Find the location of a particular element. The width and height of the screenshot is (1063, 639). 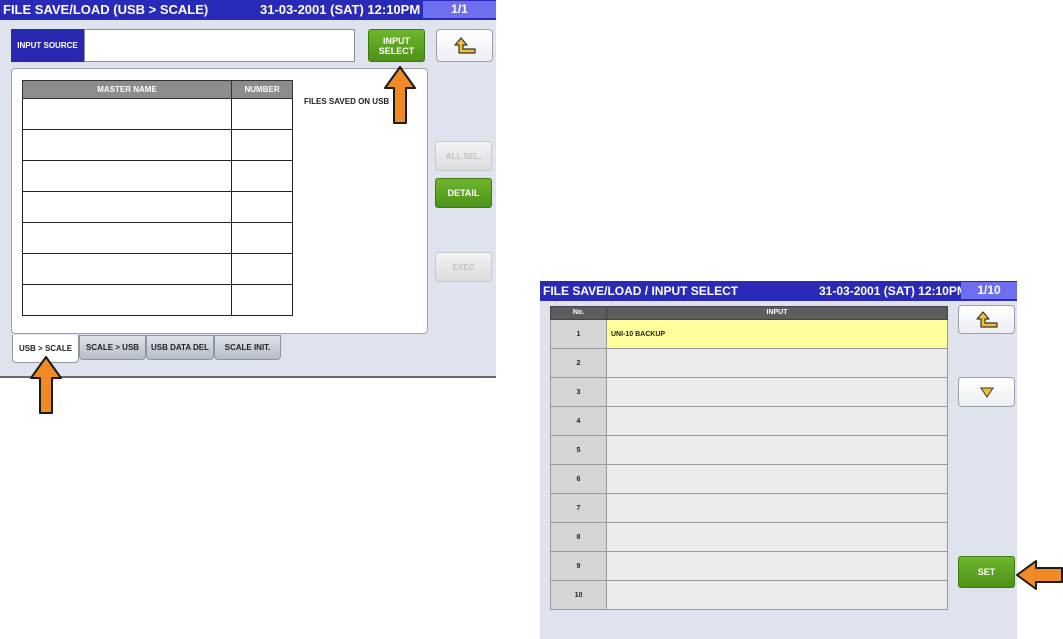

row-number: 4 is located at coordinates (578, 421).